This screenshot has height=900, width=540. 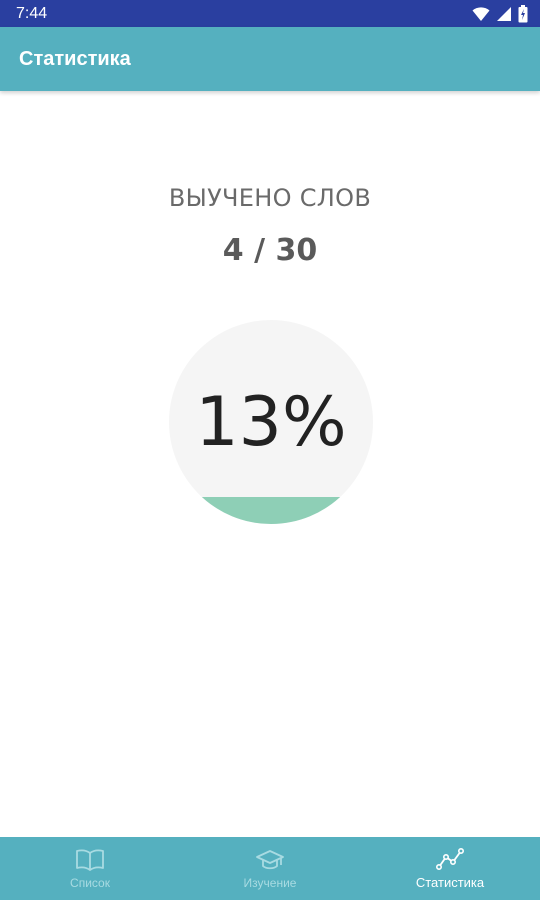 I want to click on learned-words-label: ВЫУЧЕНО СЛОВ, so click(x=270, y=198).